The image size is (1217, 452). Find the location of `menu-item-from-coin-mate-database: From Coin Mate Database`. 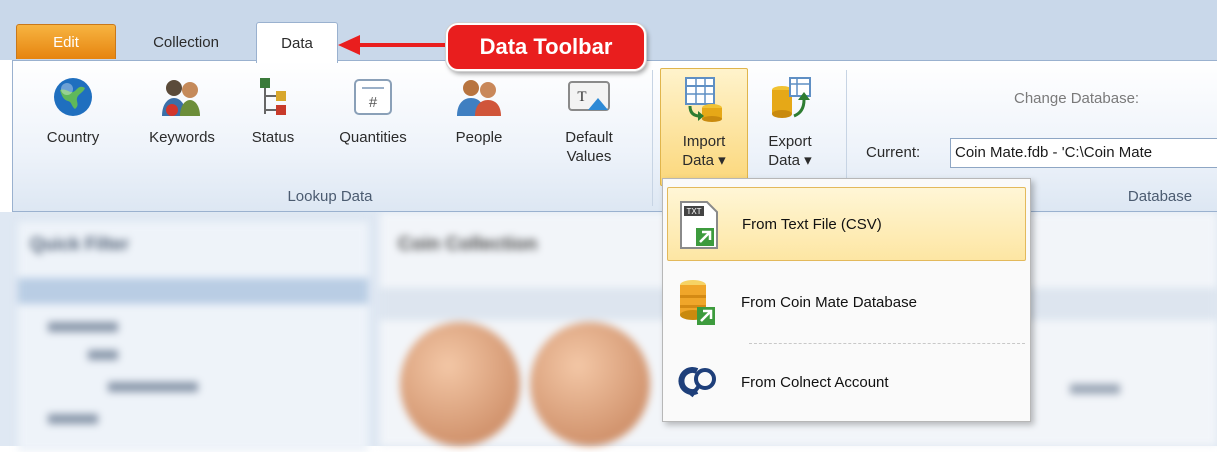

menu-item-from-coin-mate-database: From Coin Mate Database is located at coordinates (846, 302).